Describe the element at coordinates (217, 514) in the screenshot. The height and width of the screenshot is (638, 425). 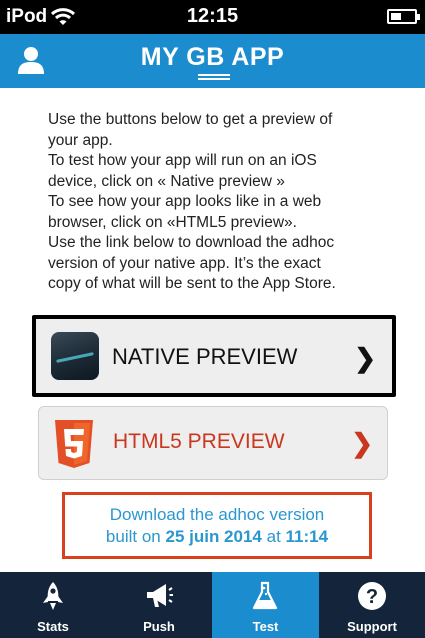
I see `download-line-1: Download the adhoc version` at that location.